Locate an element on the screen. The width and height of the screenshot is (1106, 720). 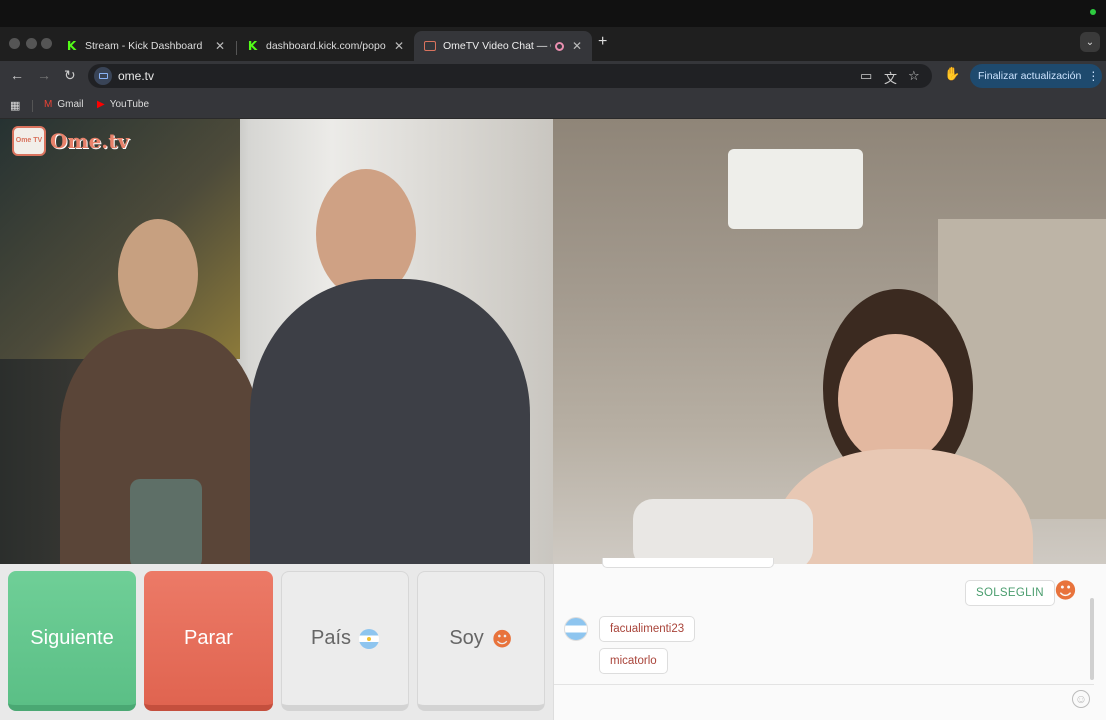
country-button: País is located at coordinates (345, 641).